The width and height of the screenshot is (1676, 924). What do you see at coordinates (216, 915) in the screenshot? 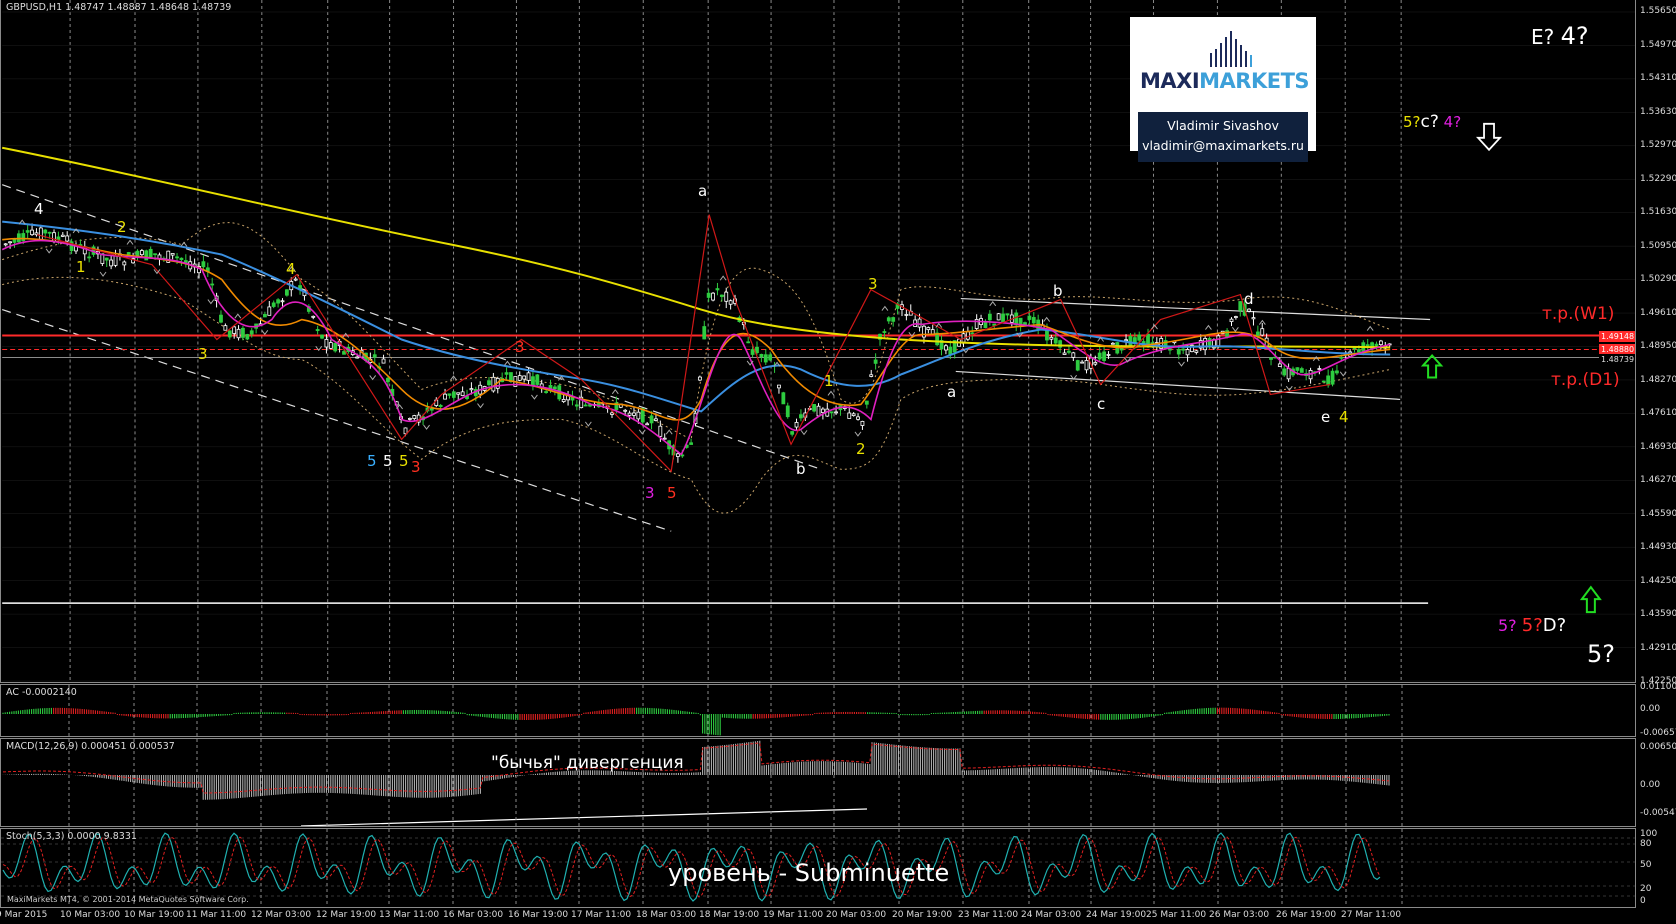
I see `time-label: 11 Mar 11:00` at bounding box center [216, 915].